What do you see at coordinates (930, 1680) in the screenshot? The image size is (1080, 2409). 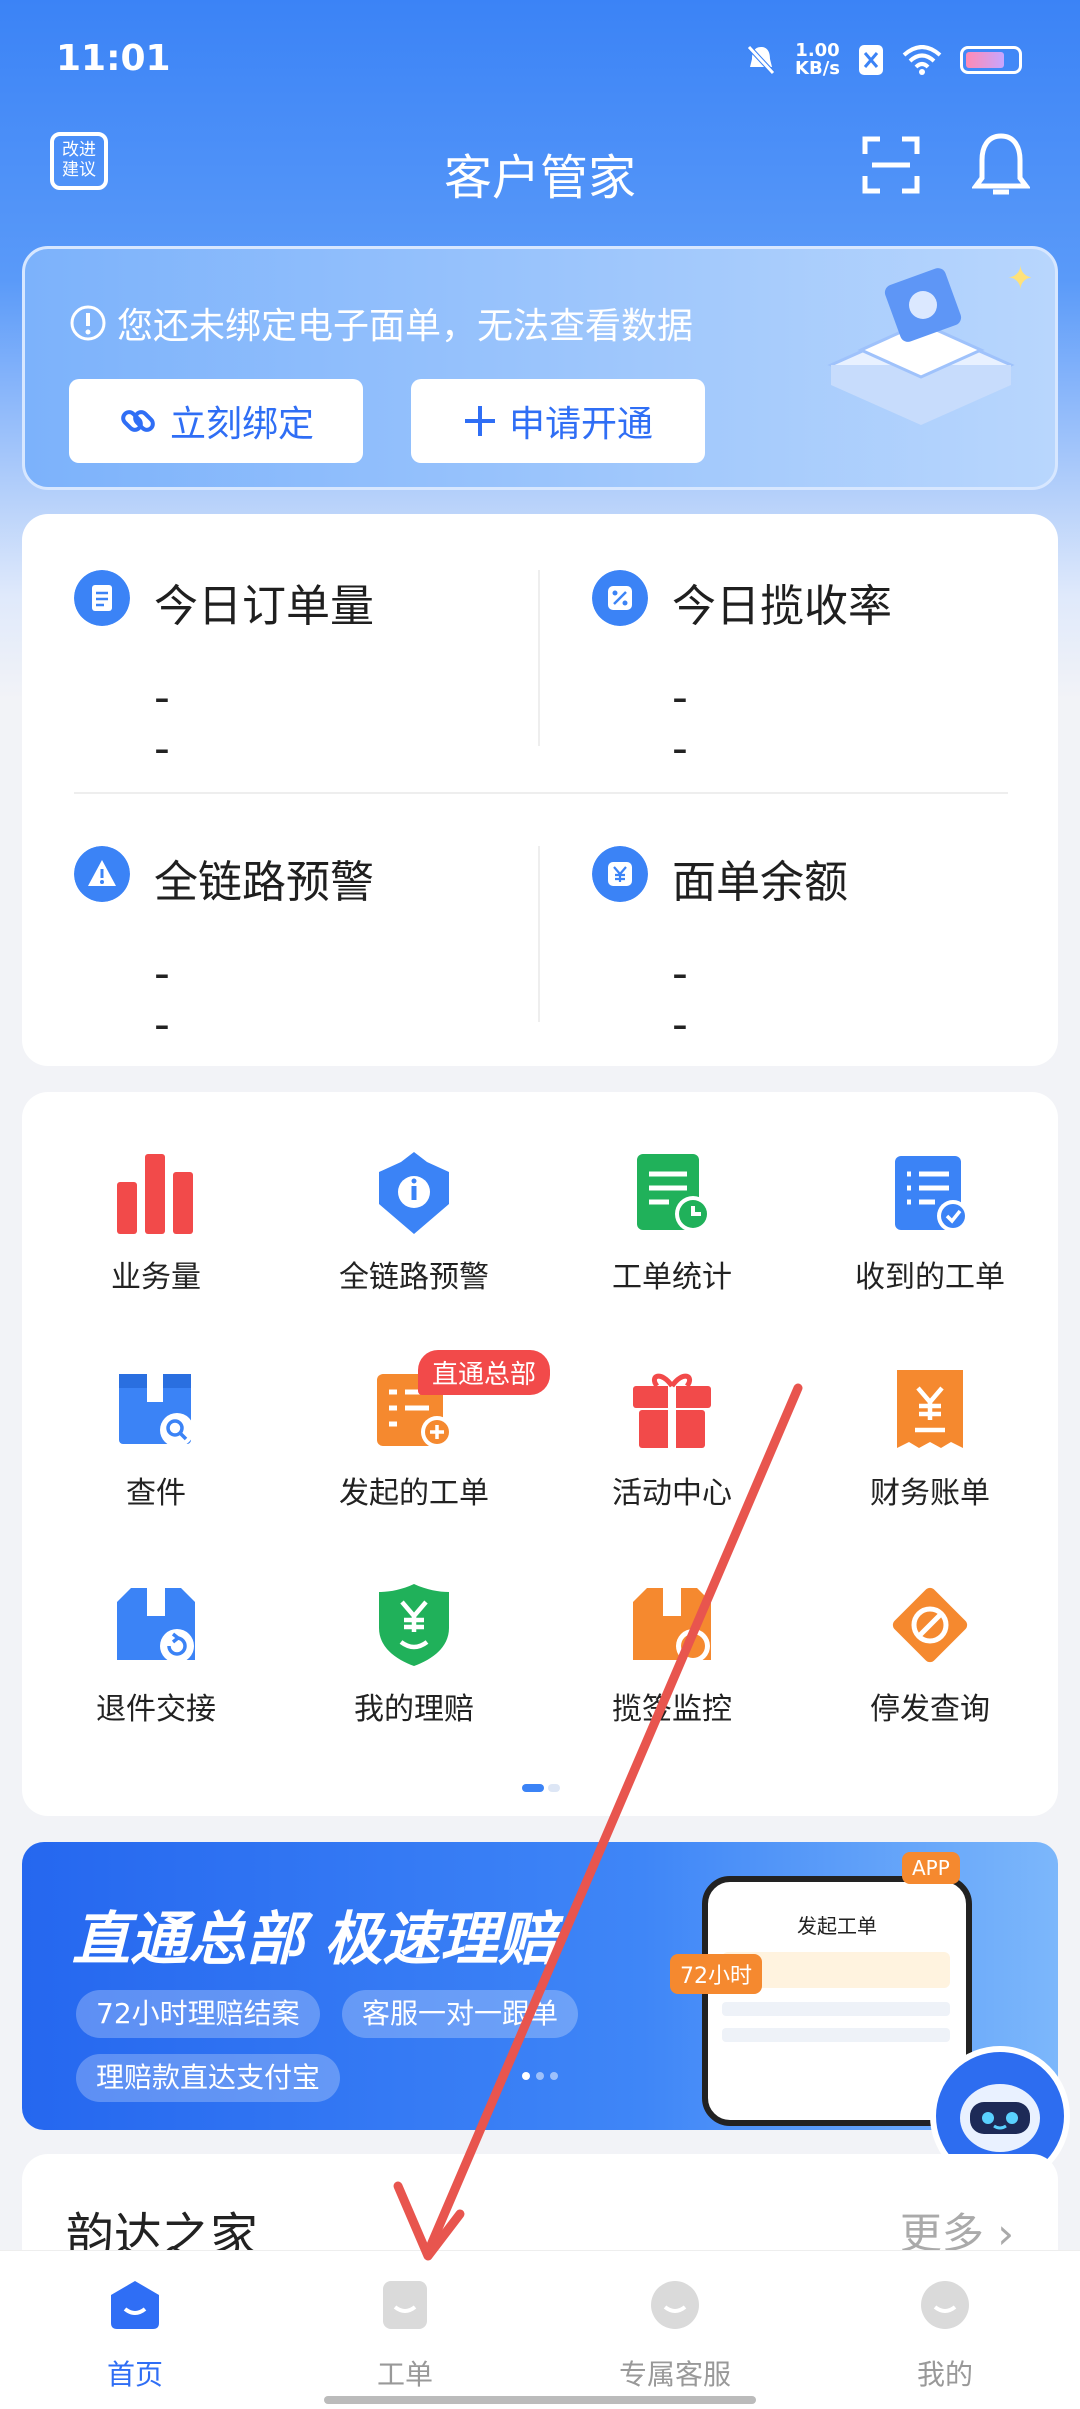 I see `grid-item-suspension-query: 停发查询` at bounding box center [930, 1680].